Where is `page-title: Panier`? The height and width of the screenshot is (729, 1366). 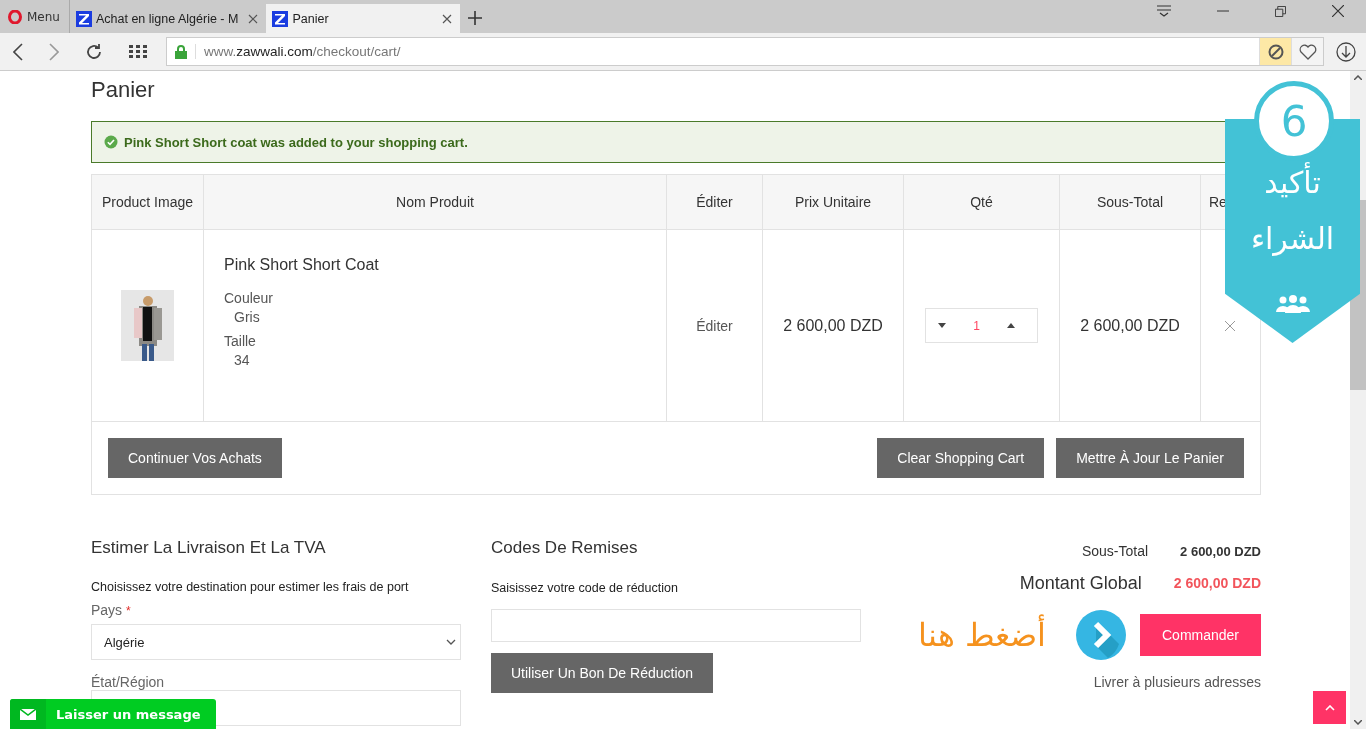
page-title: Panier is located at coordinates (123, 90).